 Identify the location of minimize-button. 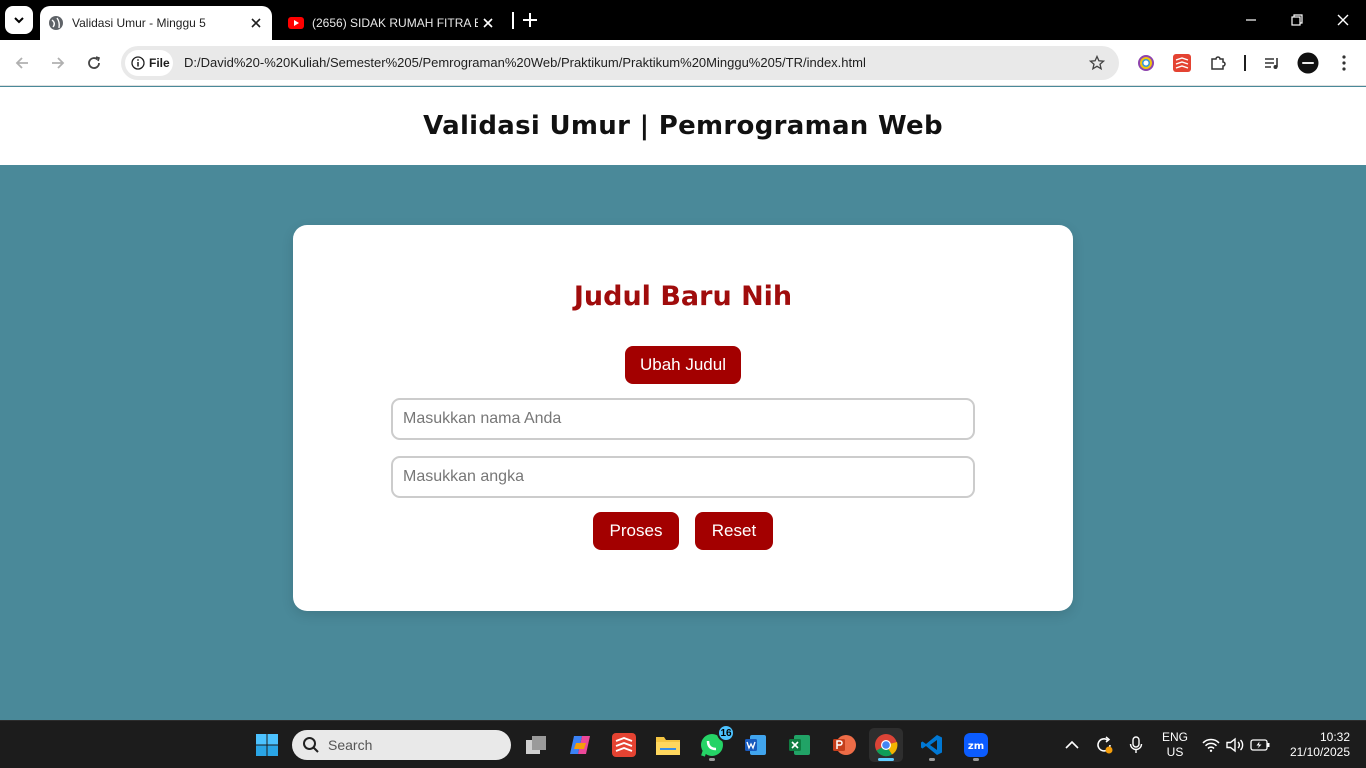
(1251, 20).